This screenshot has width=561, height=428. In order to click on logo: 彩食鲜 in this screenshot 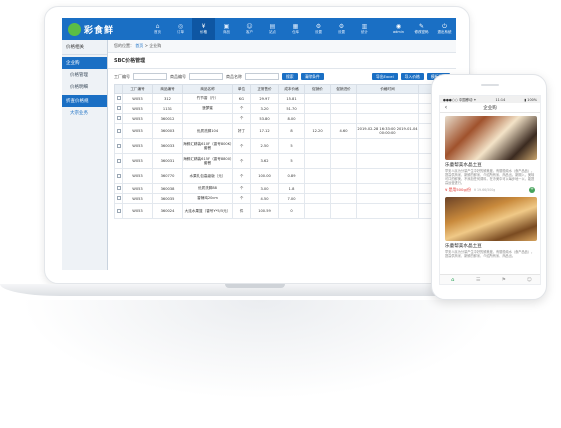, I will do `click(104, 29)`.